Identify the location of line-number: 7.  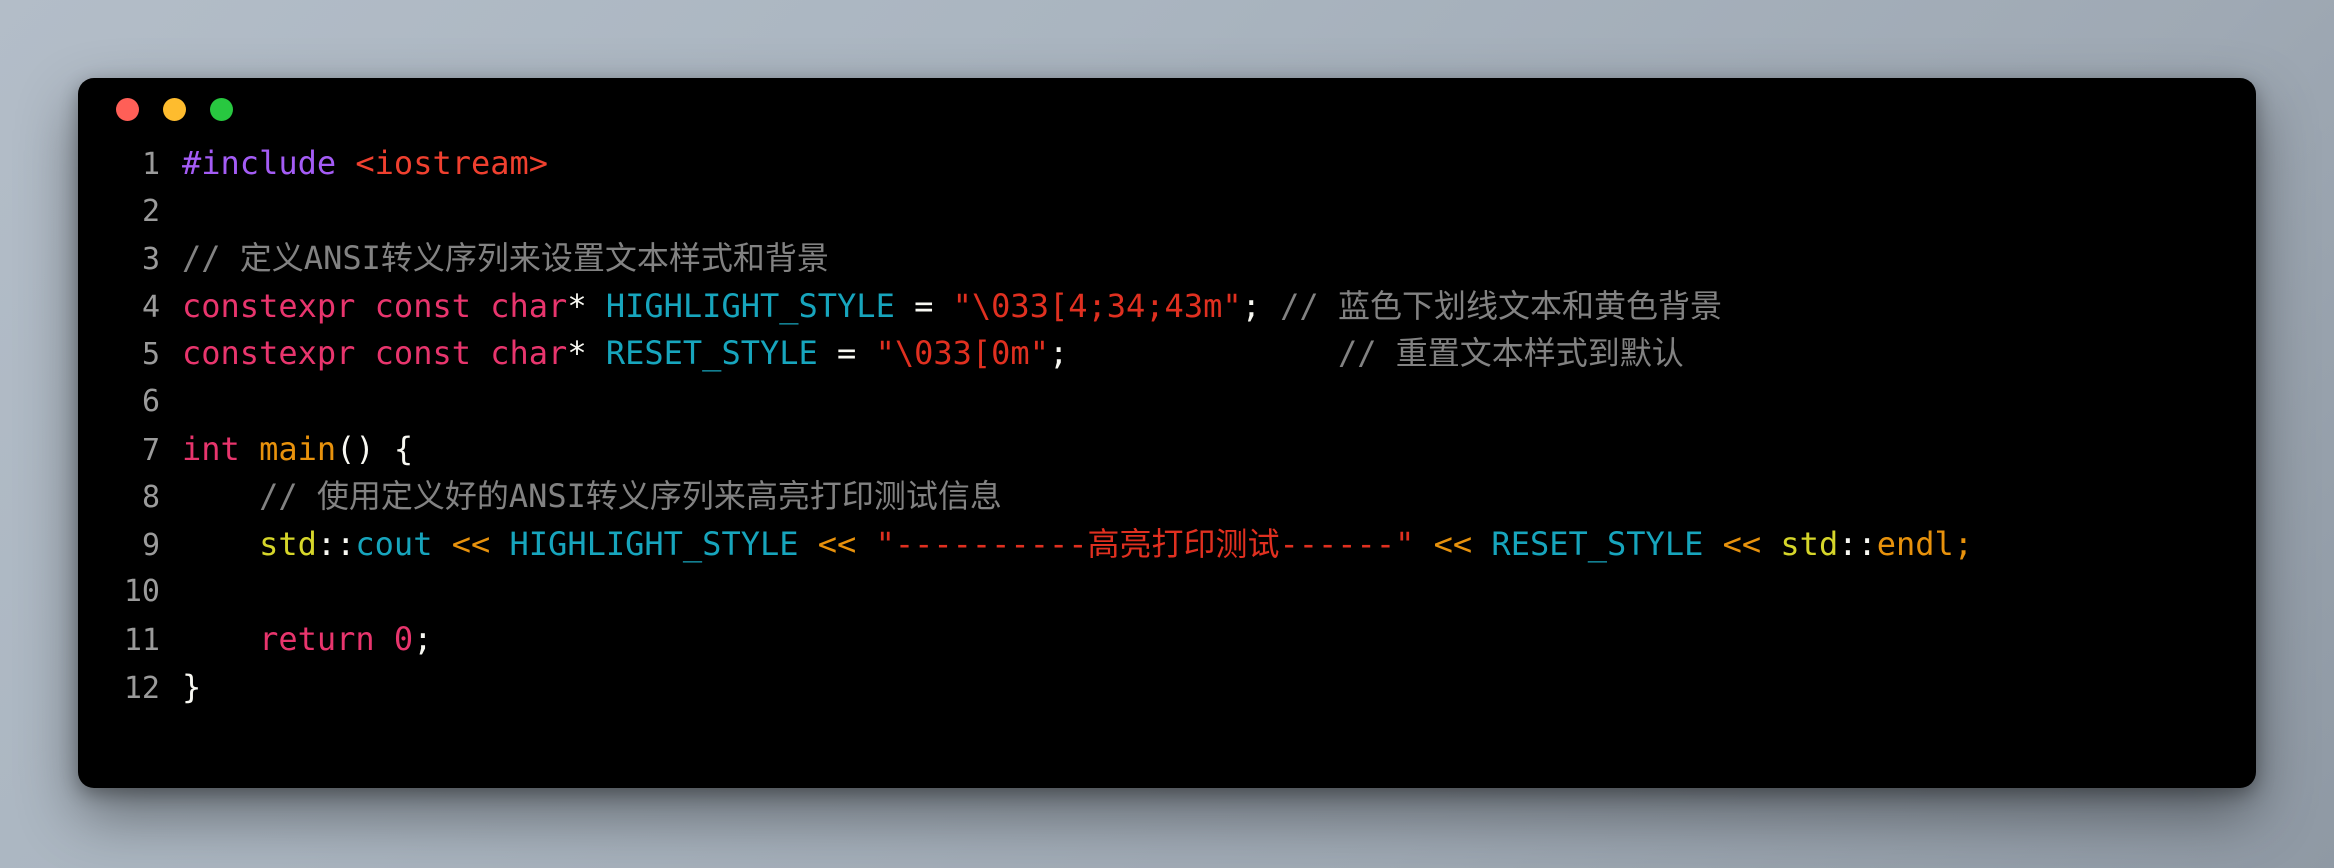
(150, 450).